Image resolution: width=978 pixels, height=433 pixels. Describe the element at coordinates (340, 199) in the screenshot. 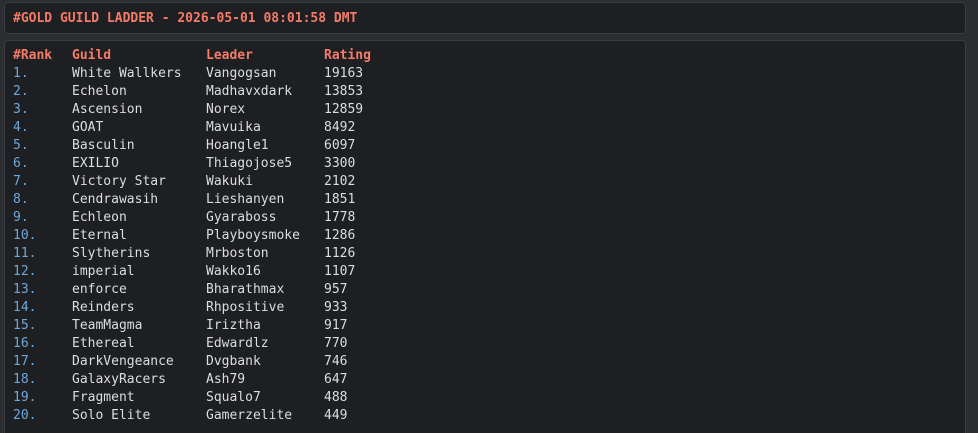

I see `rating-cell: 1851` at that location.